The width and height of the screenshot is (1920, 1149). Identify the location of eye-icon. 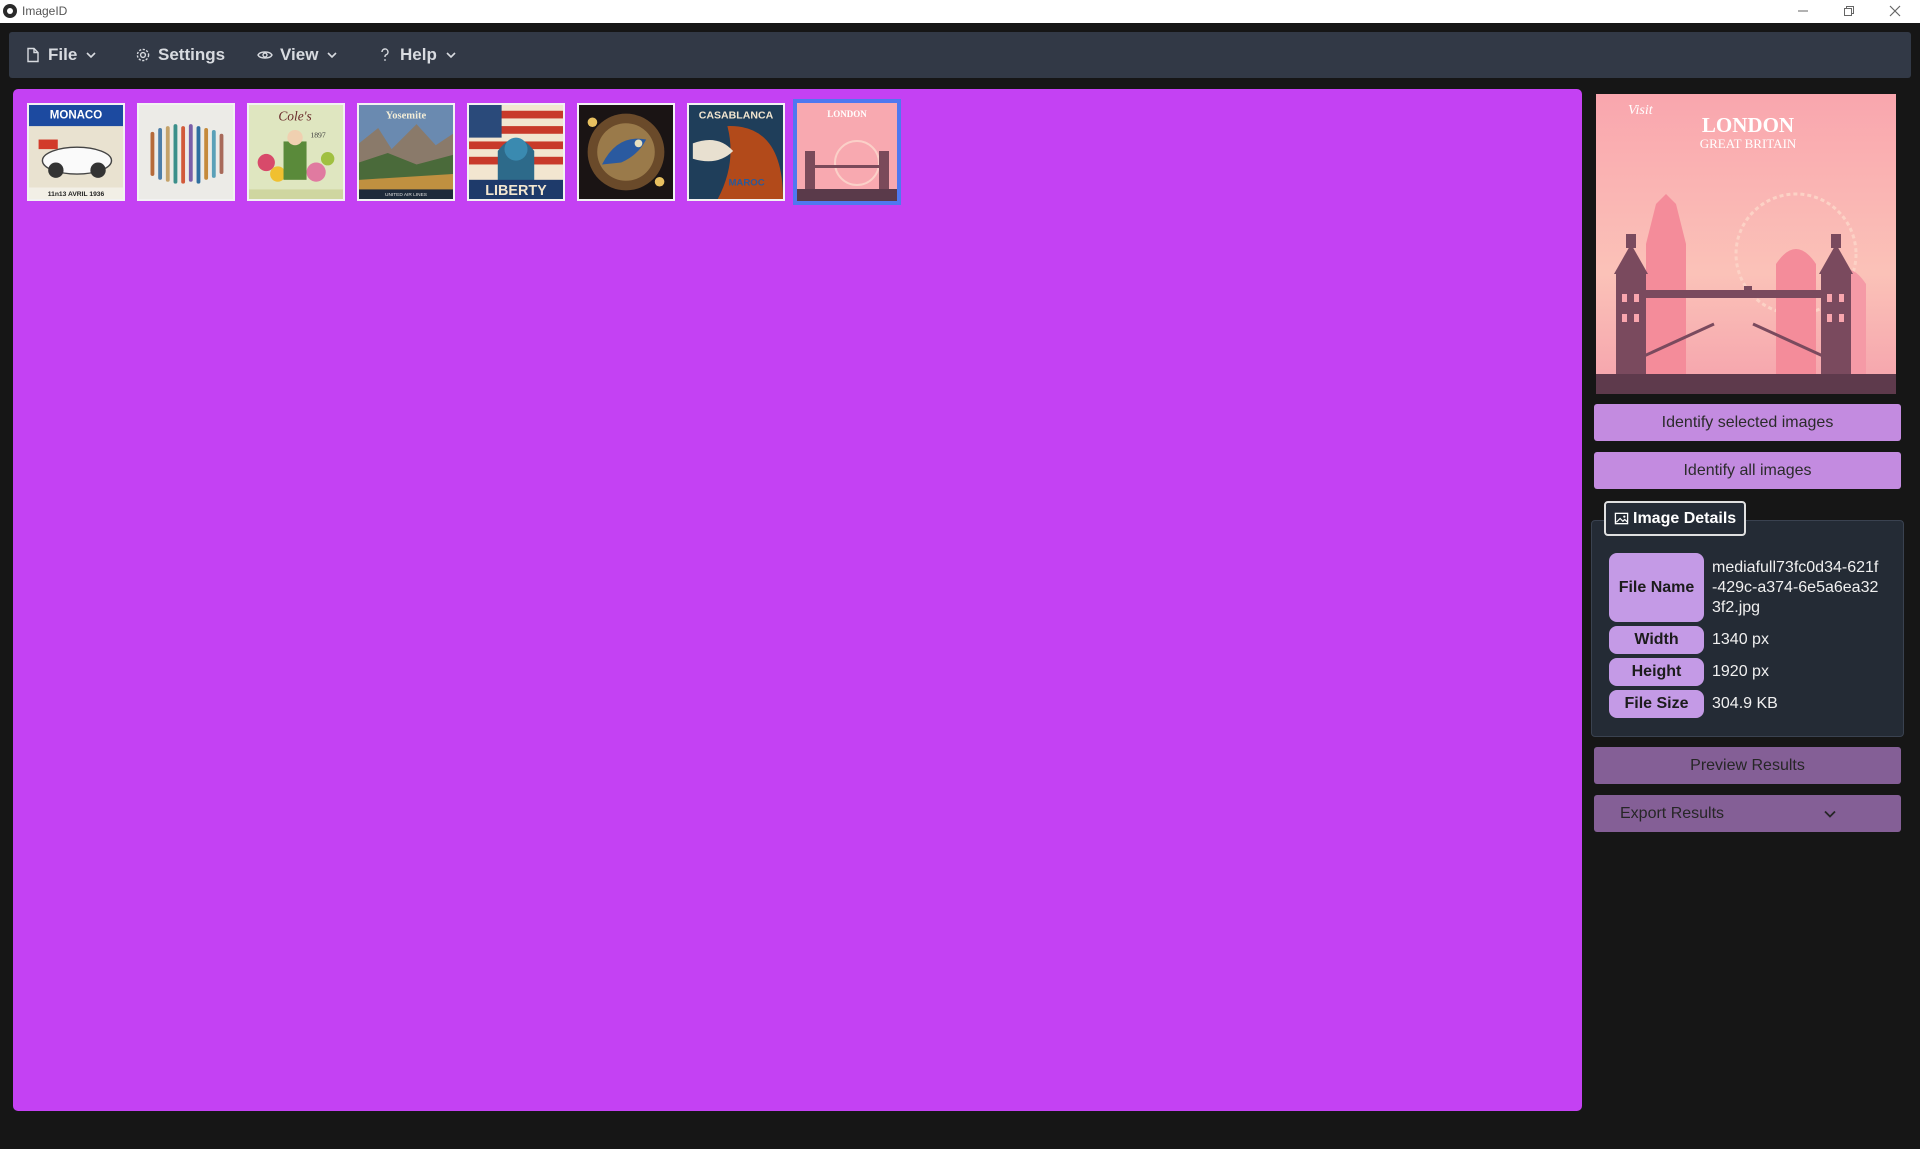
(265, 55).